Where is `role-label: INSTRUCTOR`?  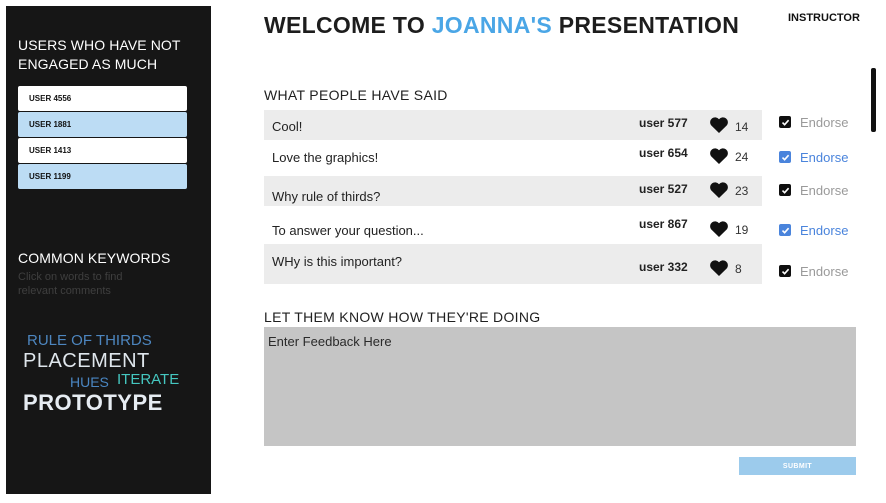
role-label: INSTRUCTOR is located at coordinates (824, 18).